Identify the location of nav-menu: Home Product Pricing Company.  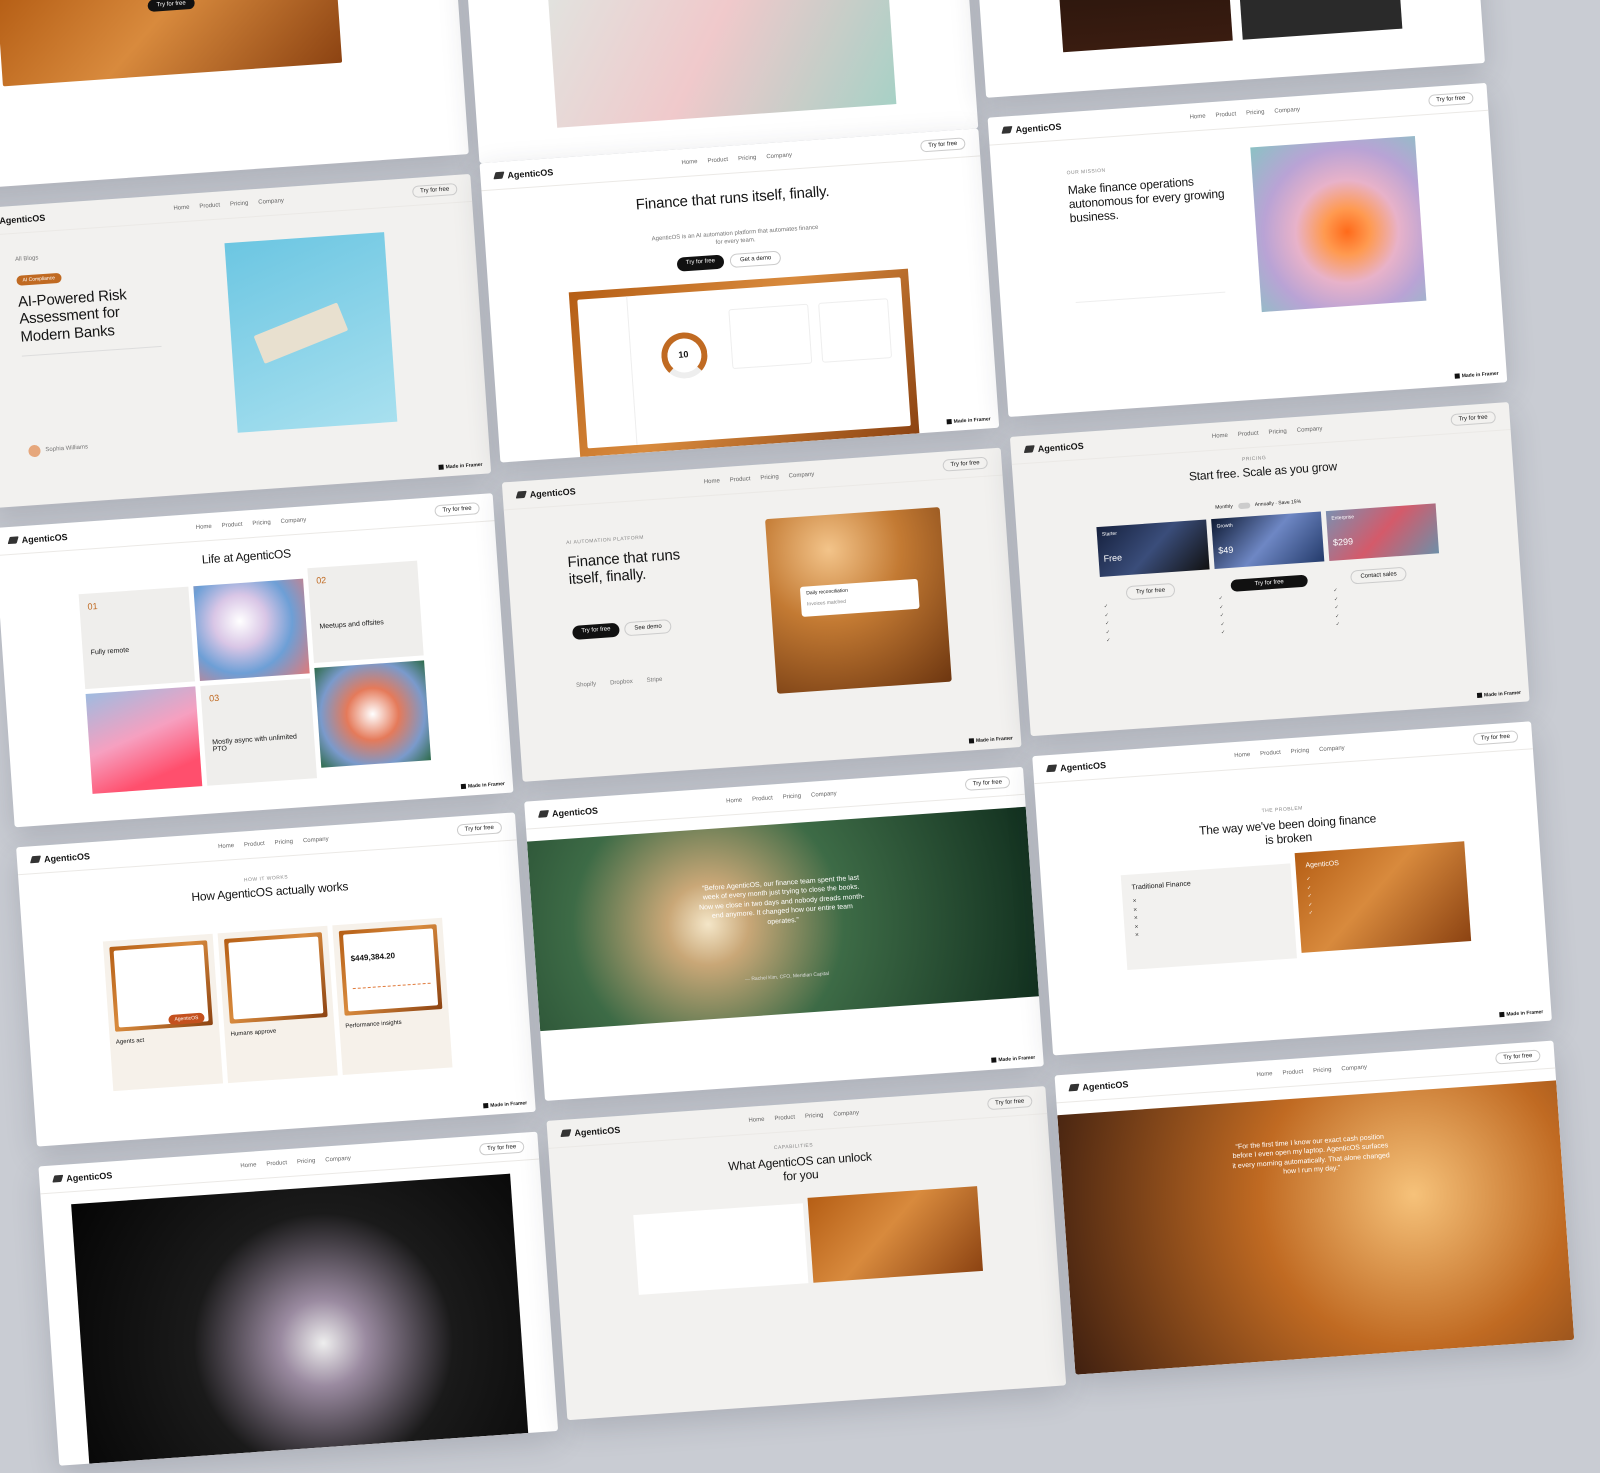
(273, 843).